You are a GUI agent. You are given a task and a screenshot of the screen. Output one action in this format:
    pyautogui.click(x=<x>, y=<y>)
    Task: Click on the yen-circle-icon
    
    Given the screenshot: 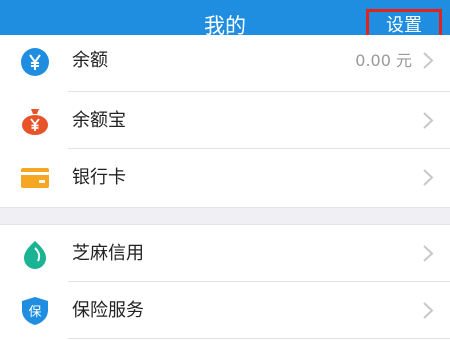 What is the action you would take?
    pyautogui.click(x=35, y=62)
    